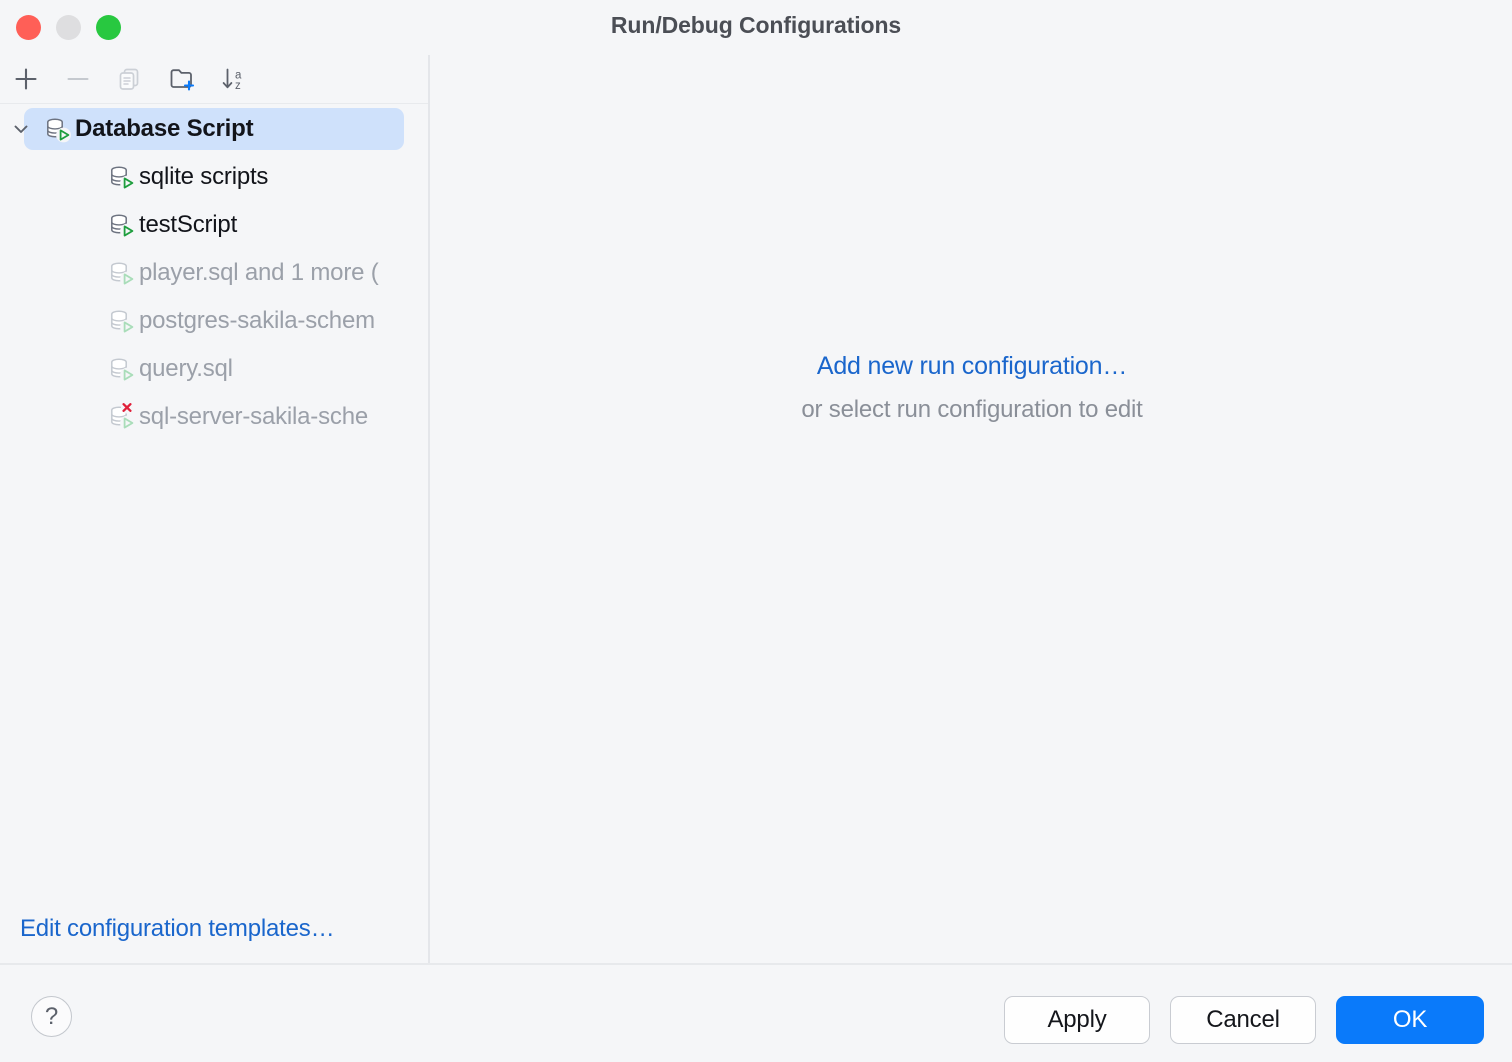 The width and height of the screenshot is (1512, 1062). Describe the element at coordinates (127, 407) in the screenshot. I see `error-badge-icon` at that location.